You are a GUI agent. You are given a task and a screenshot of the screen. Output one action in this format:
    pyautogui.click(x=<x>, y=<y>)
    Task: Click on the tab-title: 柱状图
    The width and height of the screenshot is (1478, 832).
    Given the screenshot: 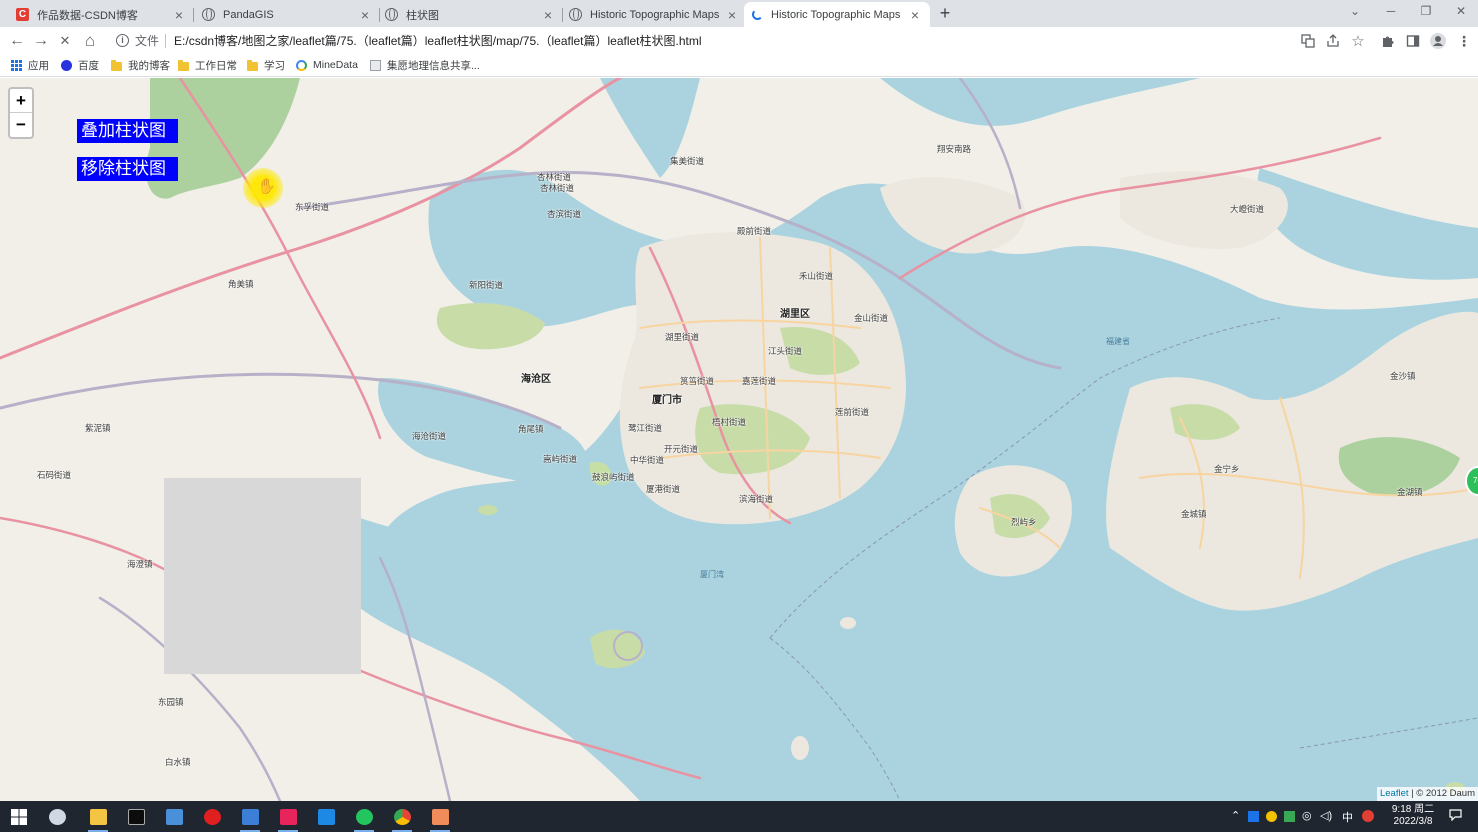 What is the action you would take?
    pyautogui.click(x=422, y=15)
    